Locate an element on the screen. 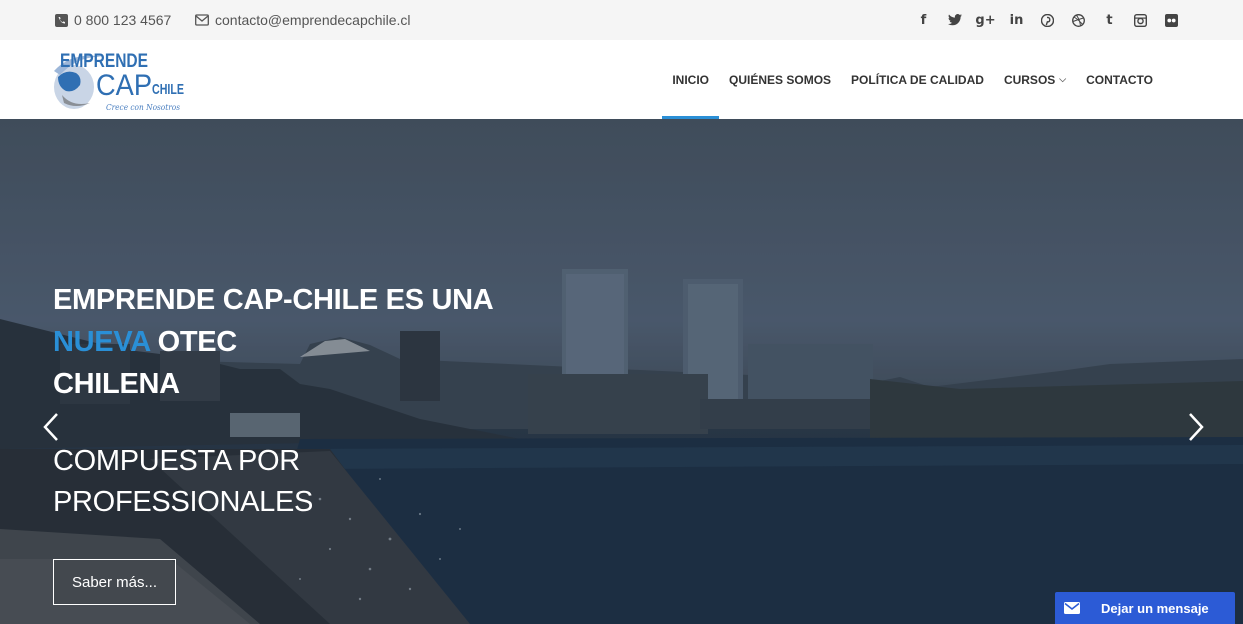 This screenshot has height=624, width=1243. nav-item-politica-de-calidad: POLÍTICA DE CALIDAD is located at coordinates (917, 79).